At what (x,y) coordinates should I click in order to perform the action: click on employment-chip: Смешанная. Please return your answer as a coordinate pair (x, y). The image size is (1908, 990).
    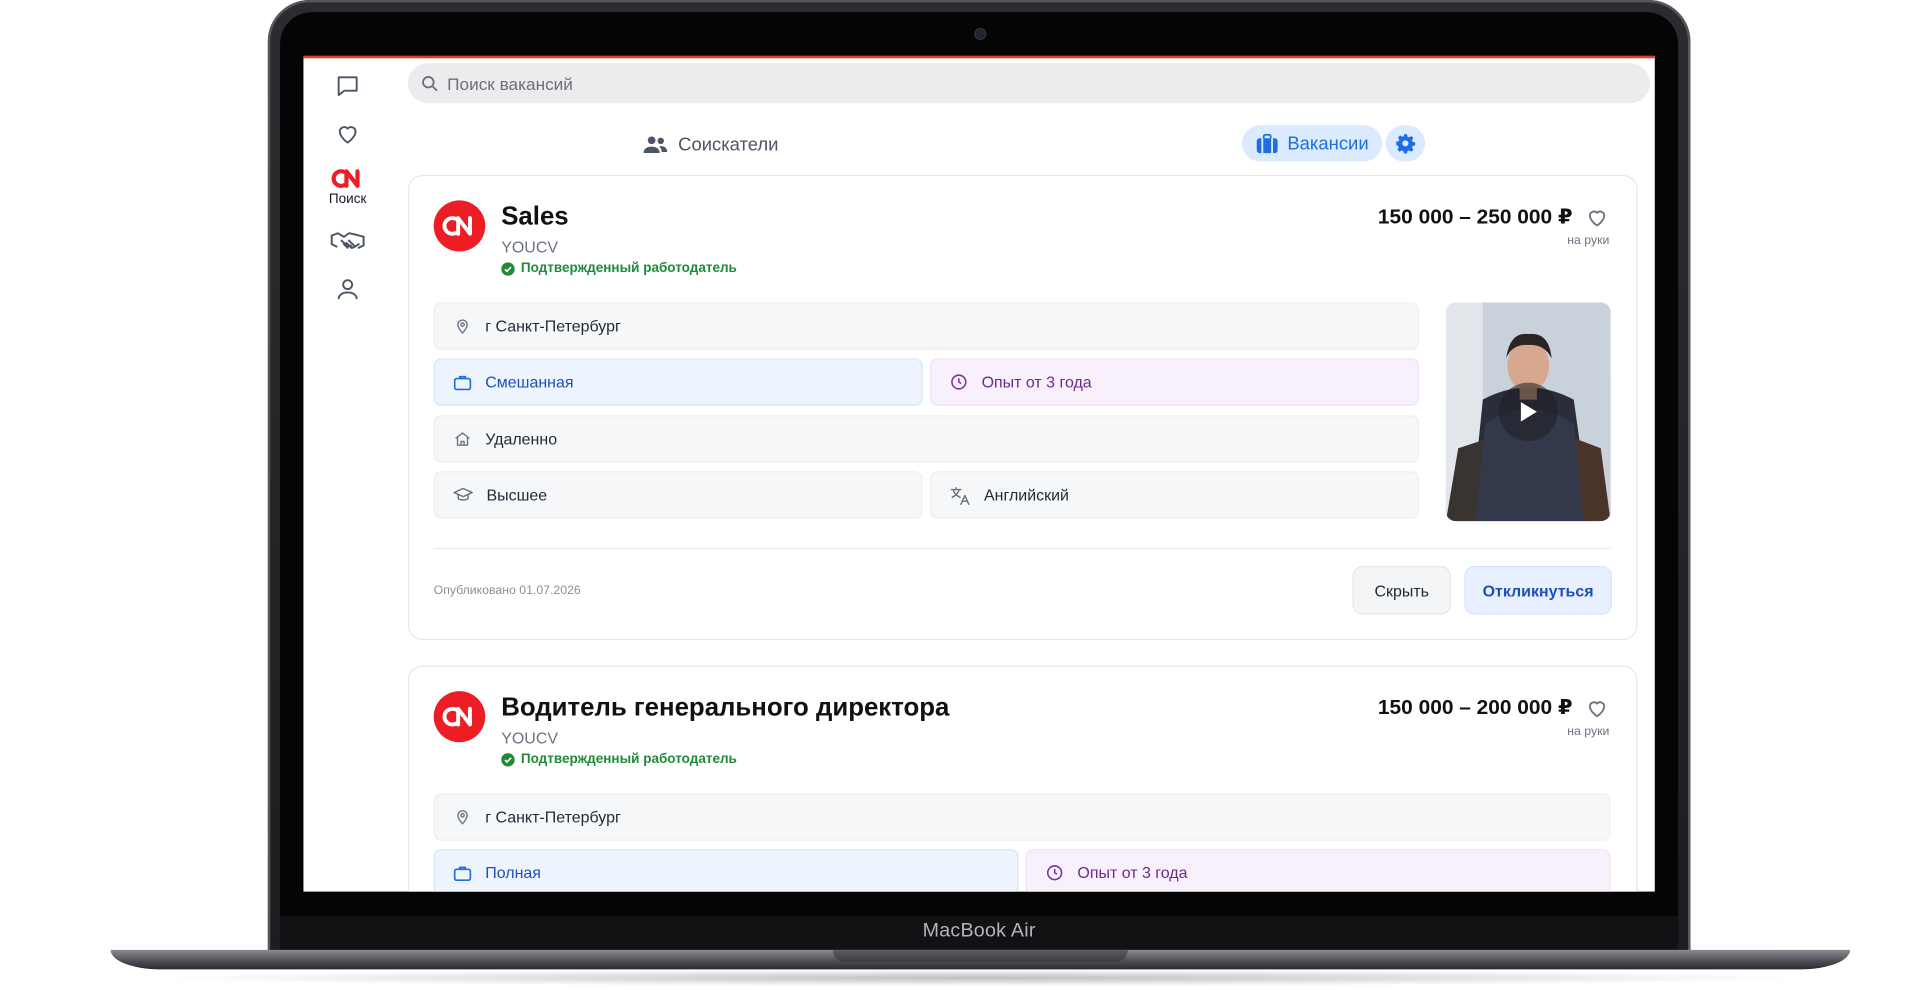
    Looking at the image, I should click on (678, 382).